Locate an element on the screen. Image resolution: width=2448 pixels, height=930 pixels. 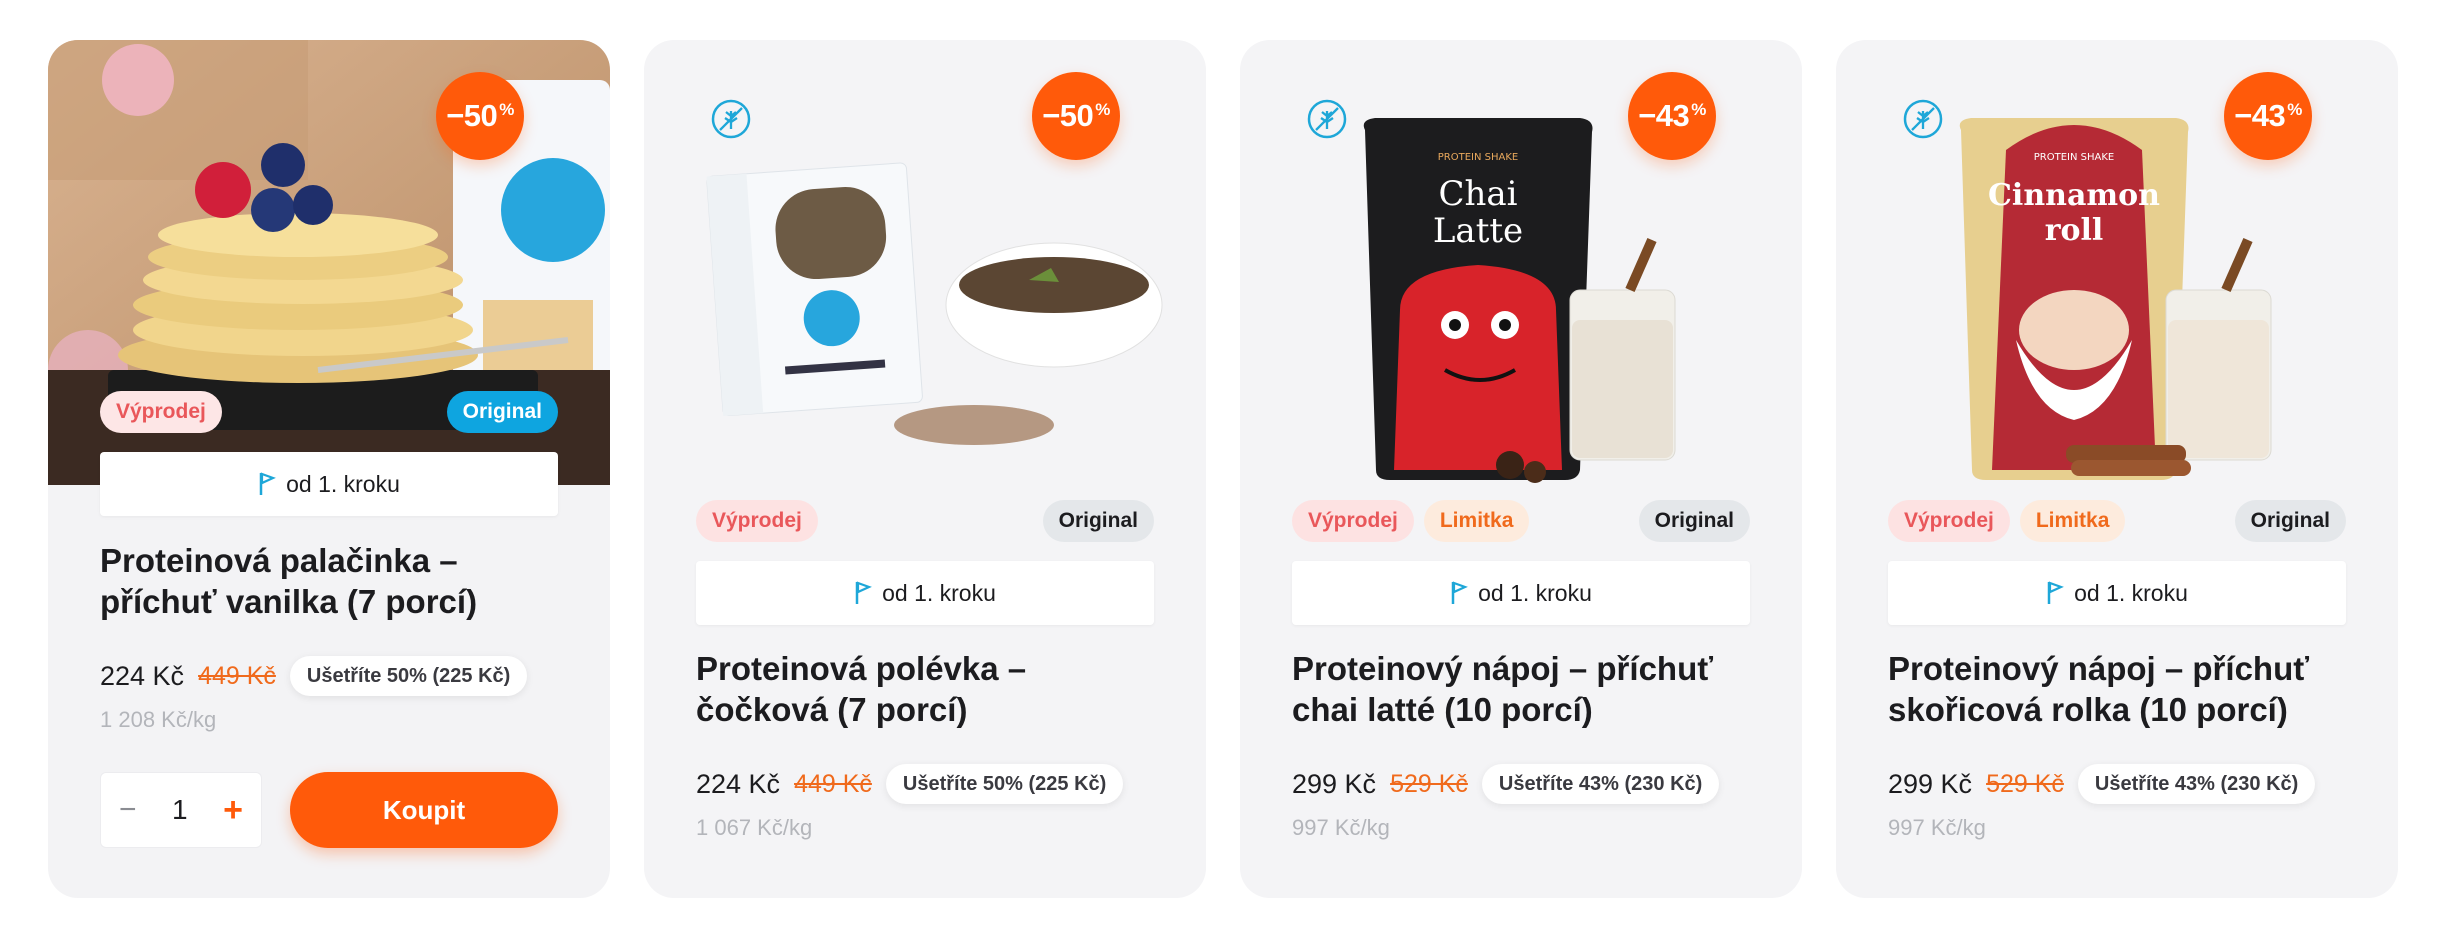
quantity-stepper: − 1 + is located at coordinates (181, 810).